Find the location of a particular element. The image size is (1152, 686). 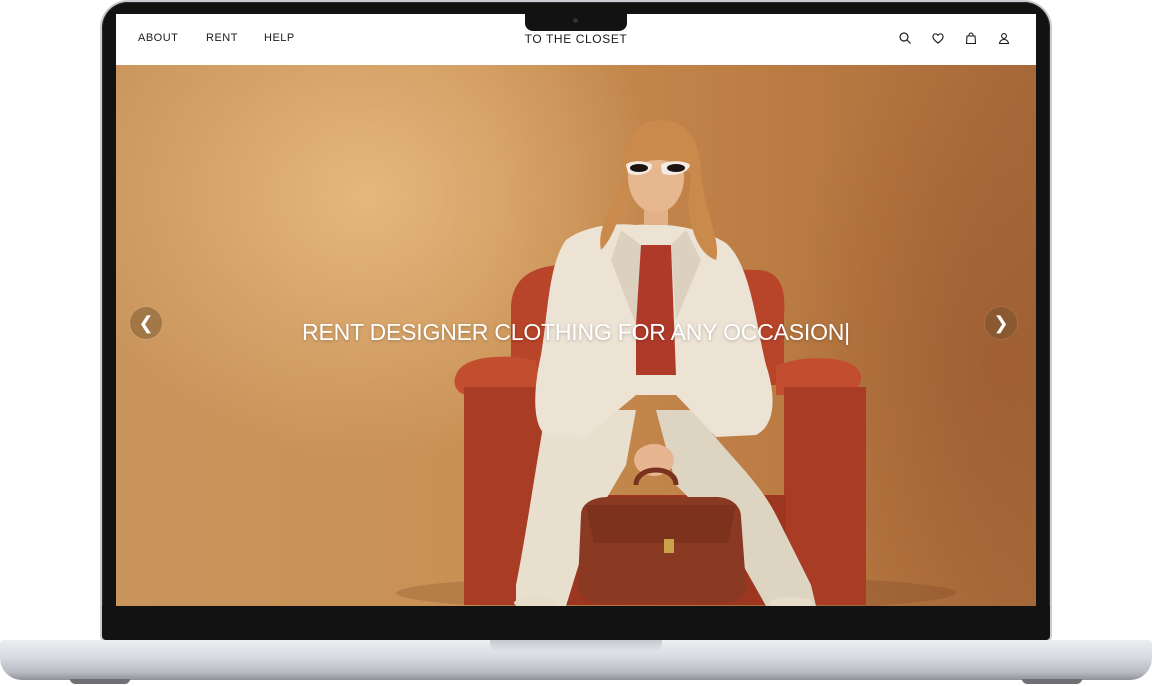

camera-icon is located at coordinates (575, 20).